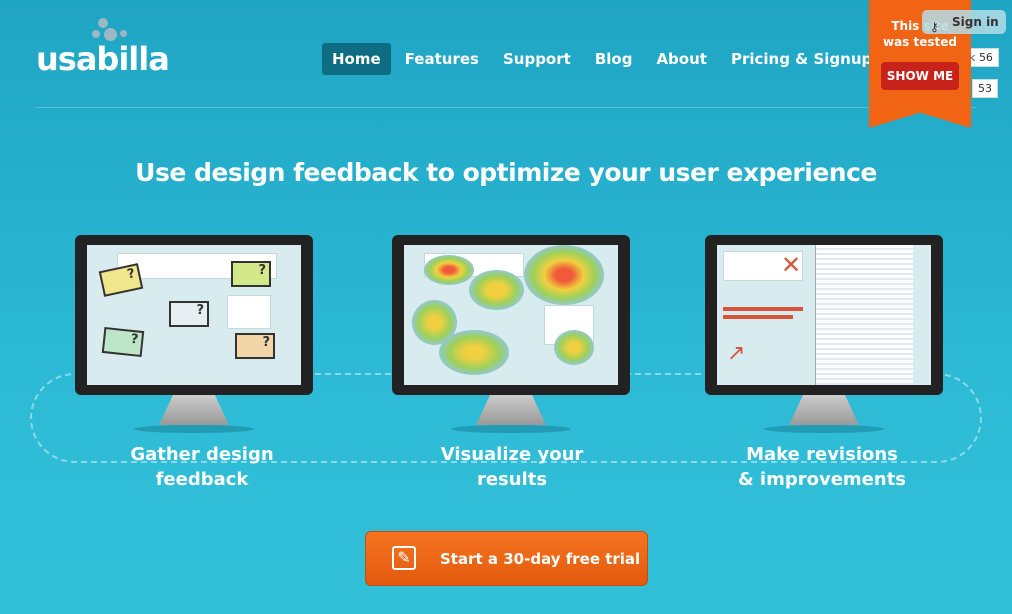  Describe the element at coordinates (985, 57) in the screenshot. I see `like-count: 56` at that location.